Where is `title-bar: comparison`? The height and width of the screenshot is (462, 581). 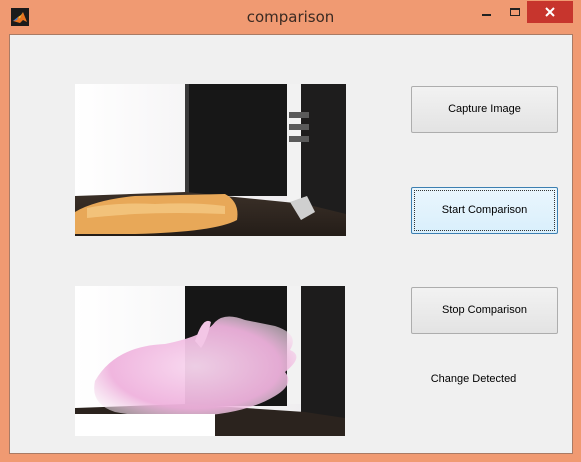 title-bar: comparison is located at coordinates (290, 17).